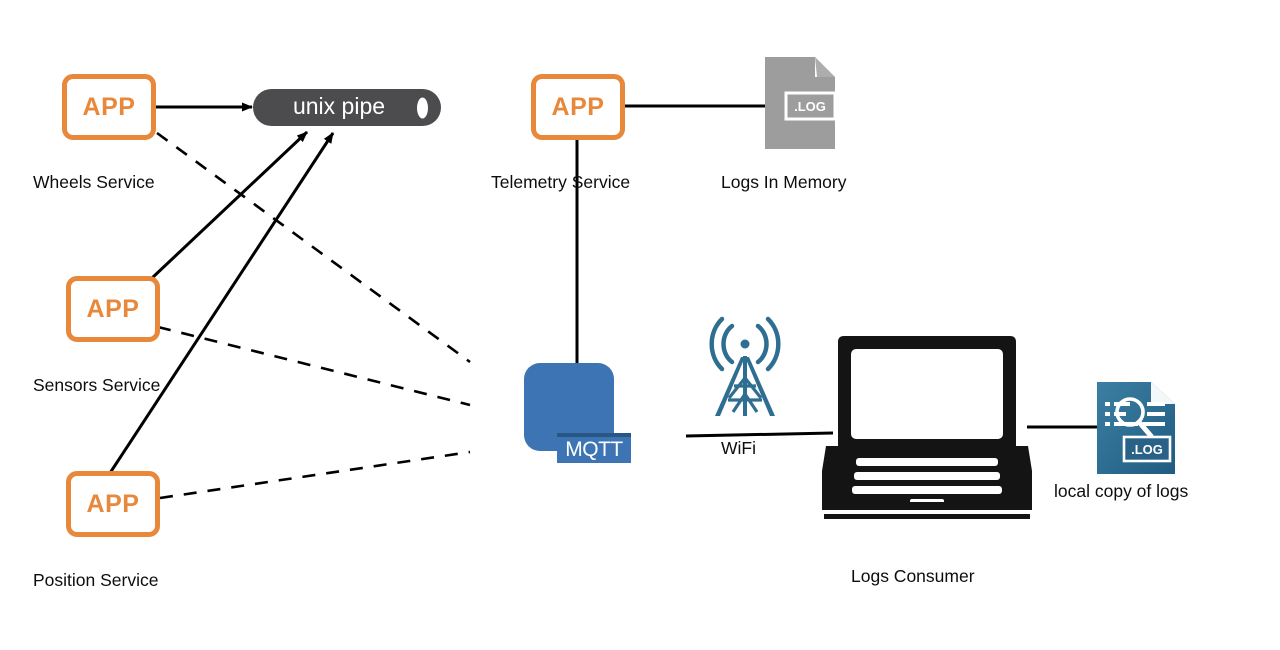  What do you see at coordinates (94, 182) in the screenshot?
I see `caption-wheels-service: Wheels Service` at bounding box center [94, 182].